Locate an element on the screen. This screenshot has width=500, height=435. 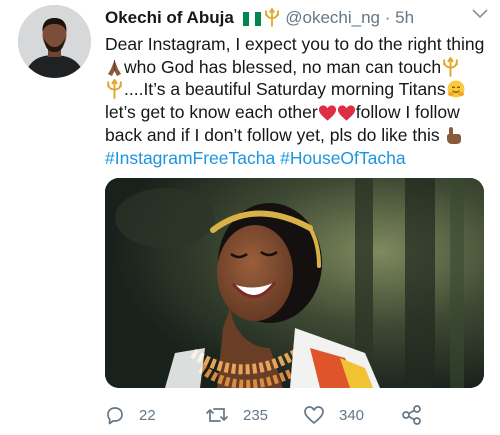
retweet-icon is located at coordinates (217, 415).